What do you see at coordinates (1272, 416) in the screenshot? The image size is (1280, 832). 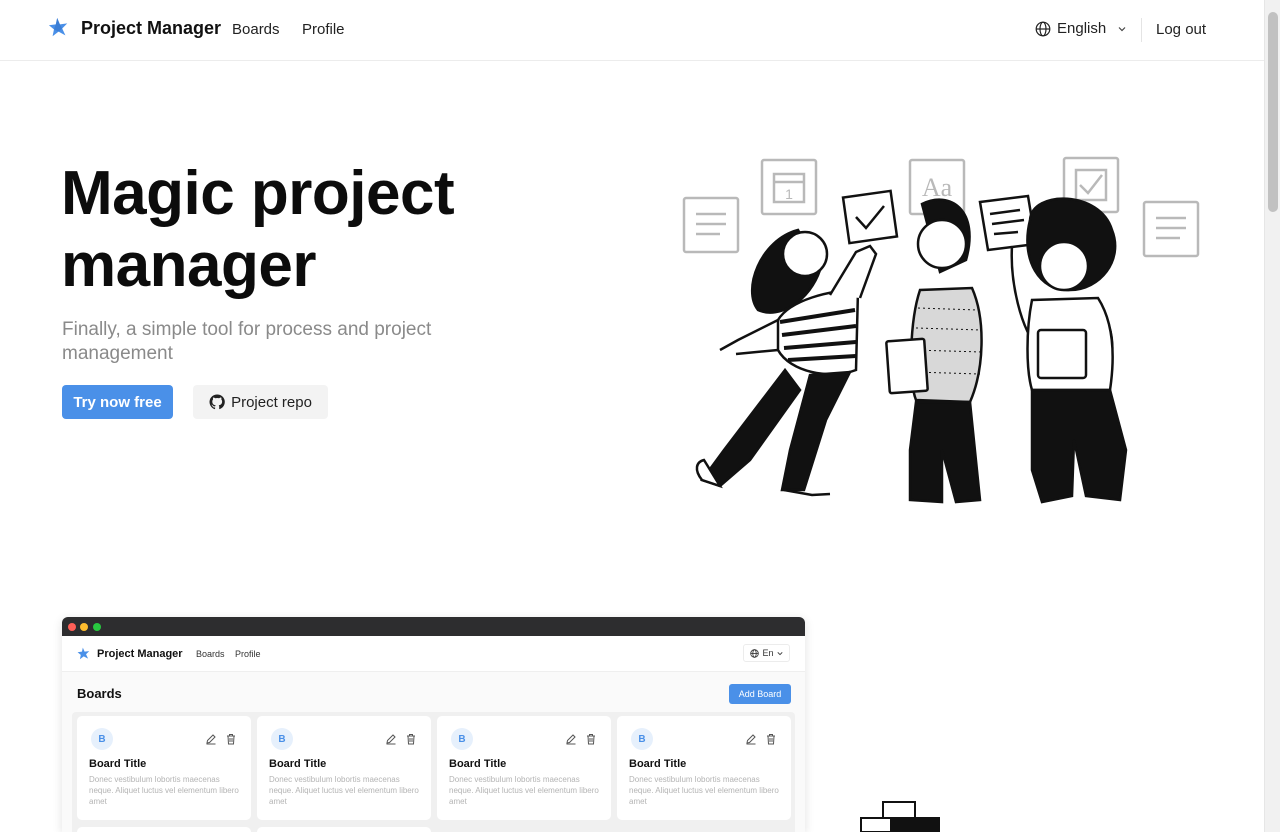 I see `page-scrollbar` at bounding box center [1272, 416].